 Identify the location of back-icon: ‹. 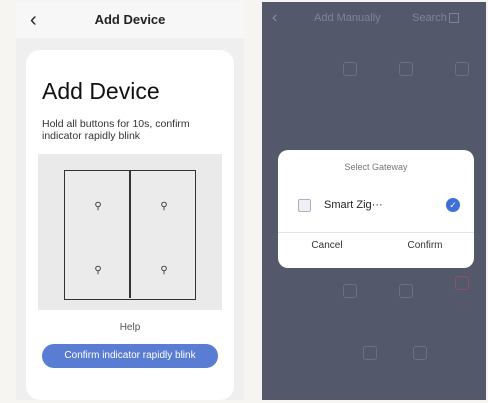
(274, 18).